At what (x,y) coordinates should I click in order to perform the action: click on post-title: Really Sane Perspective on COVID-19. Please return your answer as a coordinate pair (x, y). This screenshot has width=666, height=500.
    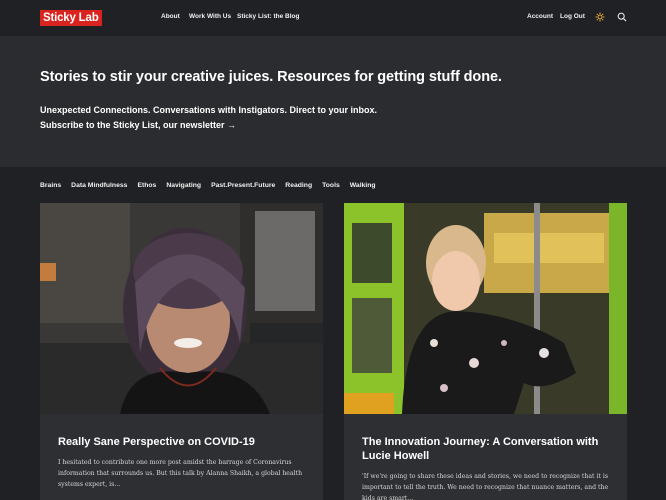
    Looking at the image, I should click on (183, 442).